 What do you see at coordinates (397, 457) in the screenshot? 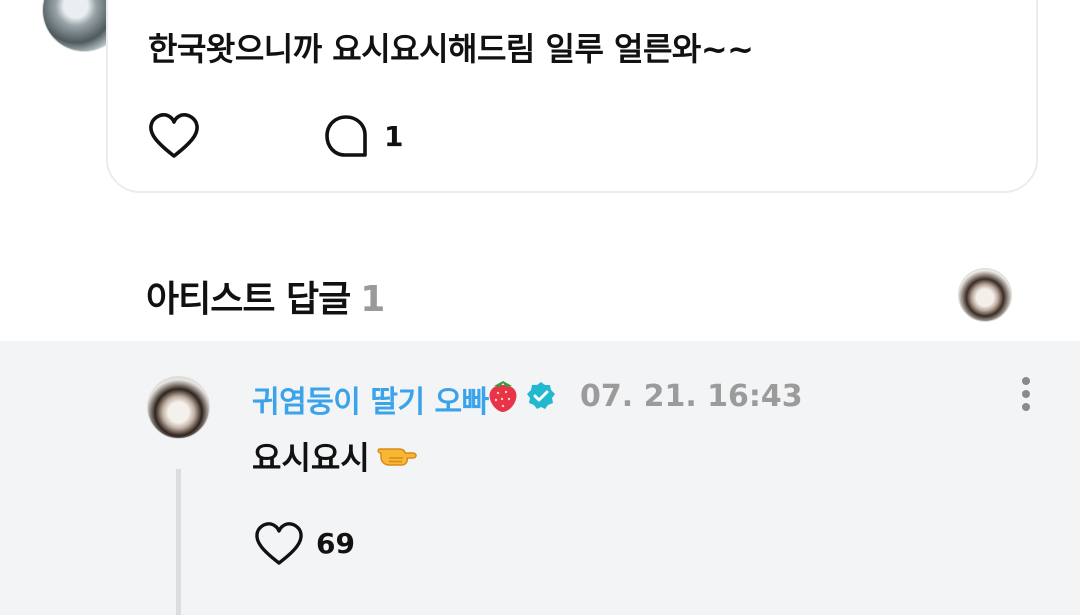
I see `pointing-hand-icon` at bounding box center [397, 457].